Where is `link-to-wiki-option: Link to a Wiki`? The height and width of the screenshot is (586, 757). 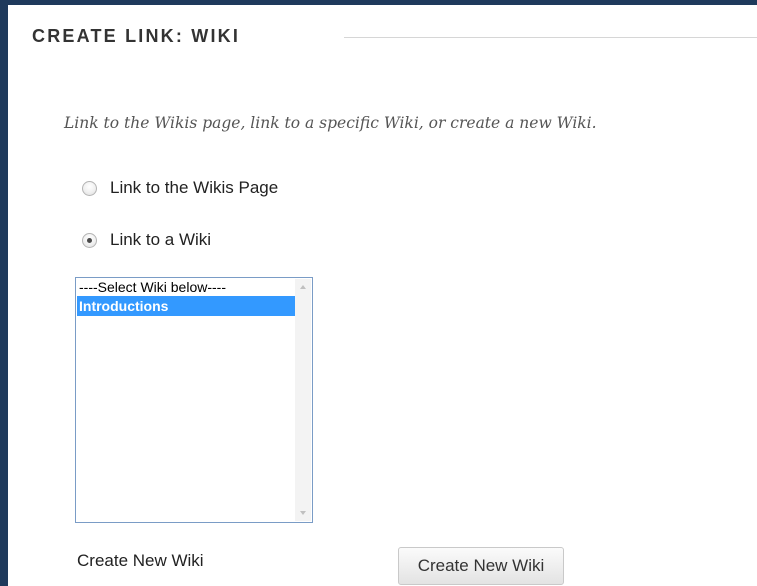 link-to-wiki-option: Link to a Wiki is located at coordinates (146, 240).